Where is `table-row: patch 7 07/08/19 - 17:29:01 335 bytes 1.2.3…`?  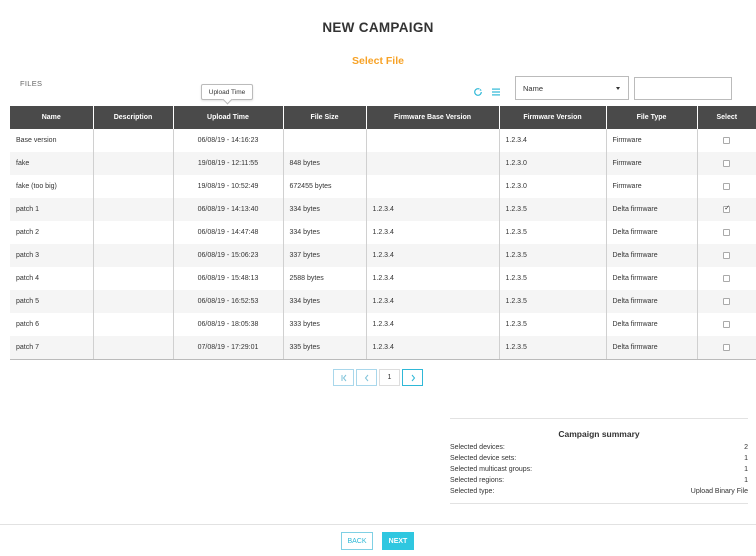
table-row: patch 7 07/08/19 - 17:29:01 335 bytes 1.2.3… is located at coordinates (383, 348).